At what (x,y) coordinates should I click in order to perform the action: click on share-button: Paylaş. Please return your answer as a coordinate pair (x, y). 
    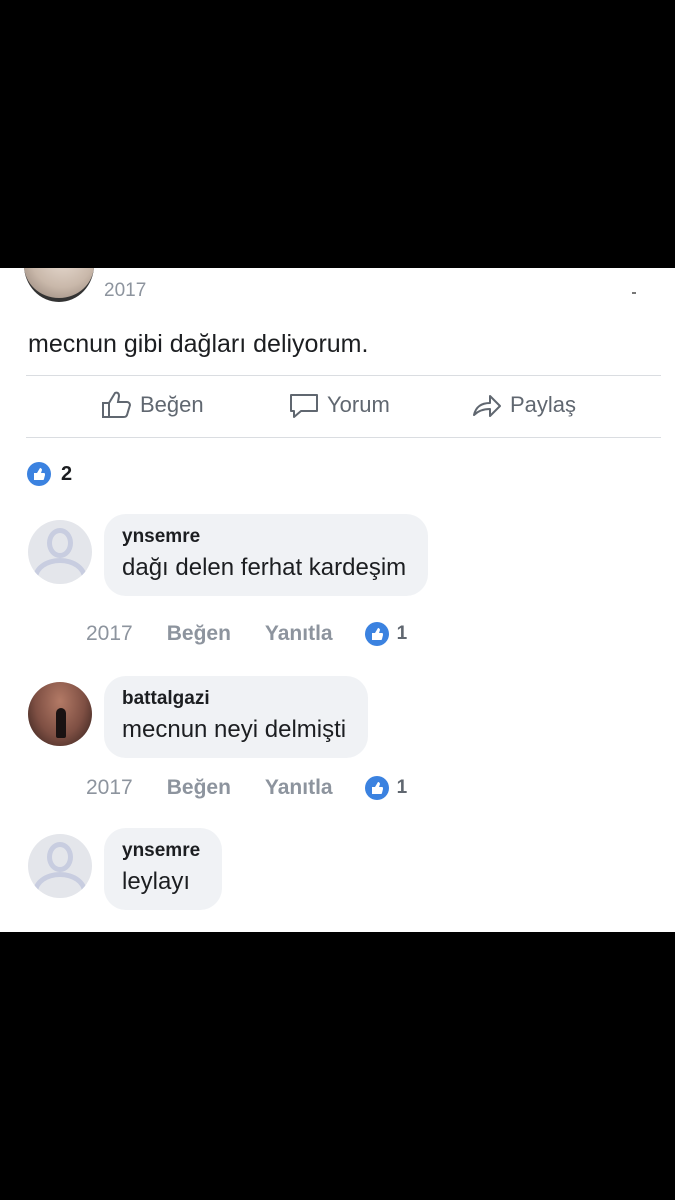
    Looking at the image, I should click on (523, 405).